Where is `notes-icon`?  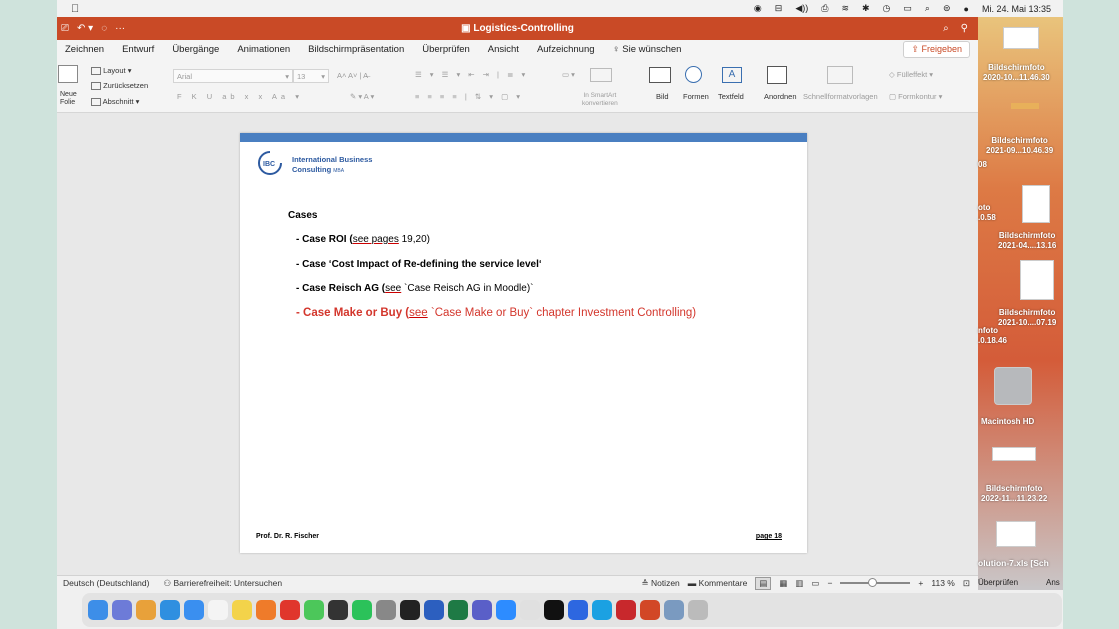
notes-icon is located at coordinates (242, 610).